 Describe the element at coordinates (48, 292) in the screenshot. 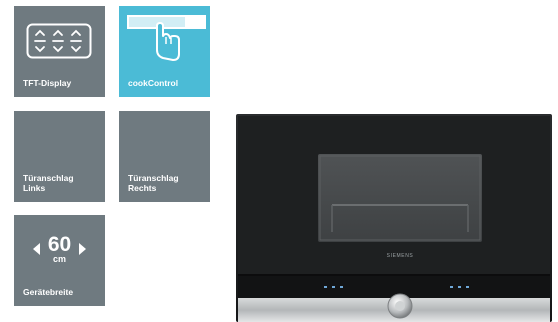

I see `tile-label: Gerätebreite` at that location.